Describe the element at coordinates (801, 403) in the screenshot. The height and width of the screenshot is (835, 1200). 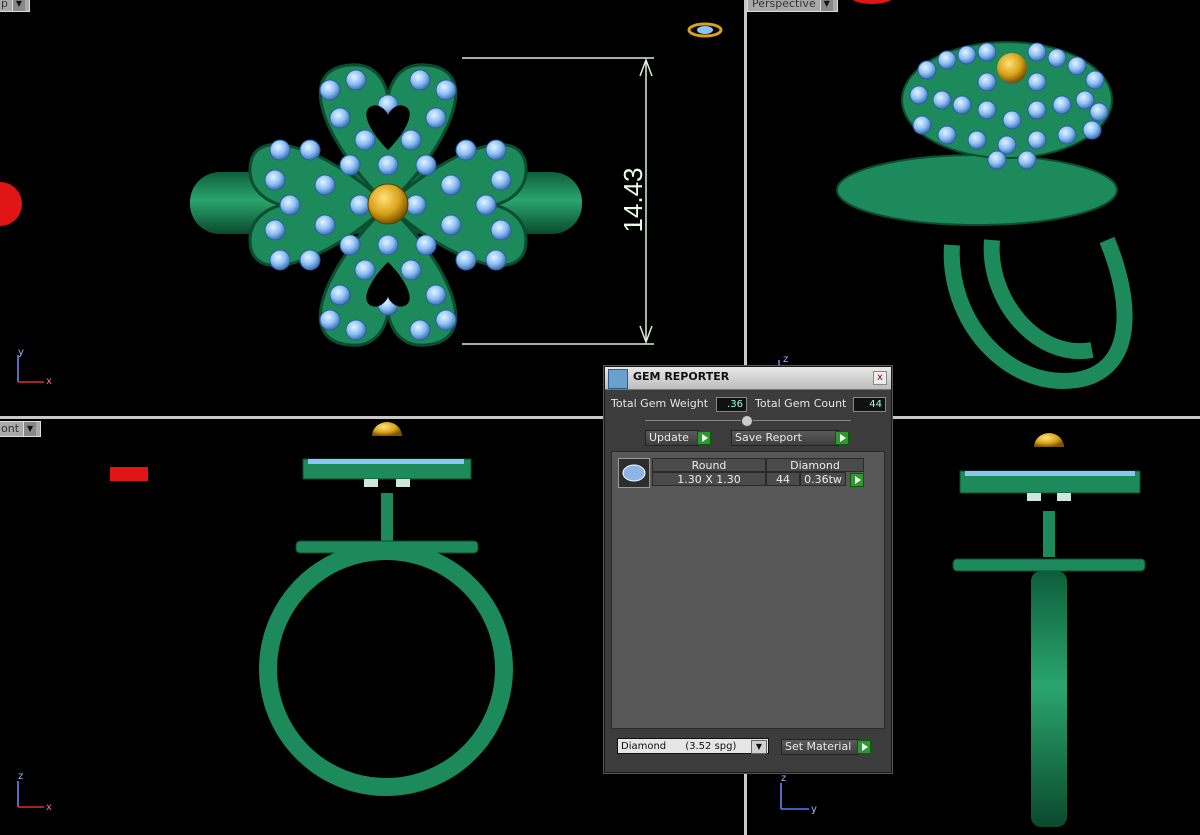
I see `total-gem-count-label: Total Gem Count` at that location.